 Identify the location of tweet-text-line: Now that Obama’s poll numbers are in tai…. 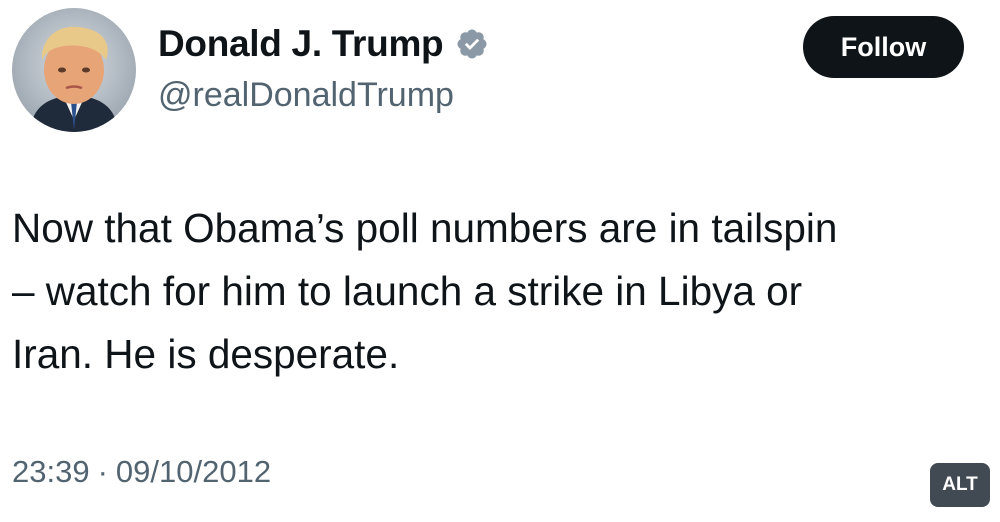
(425, 228).